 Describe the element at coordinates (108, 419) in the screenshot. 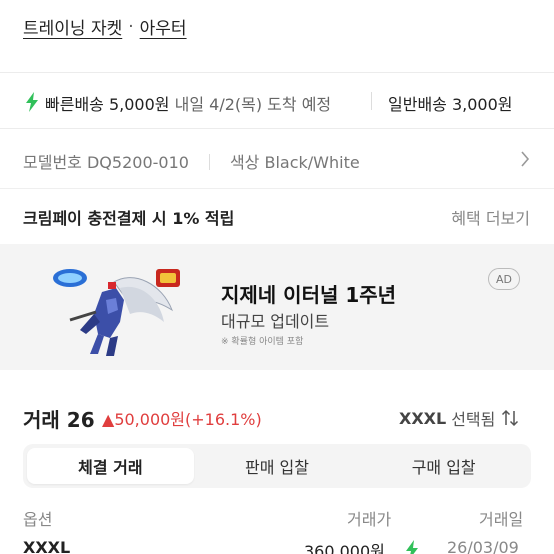

I see `price-up-arrow-icon: ▲` at that location.